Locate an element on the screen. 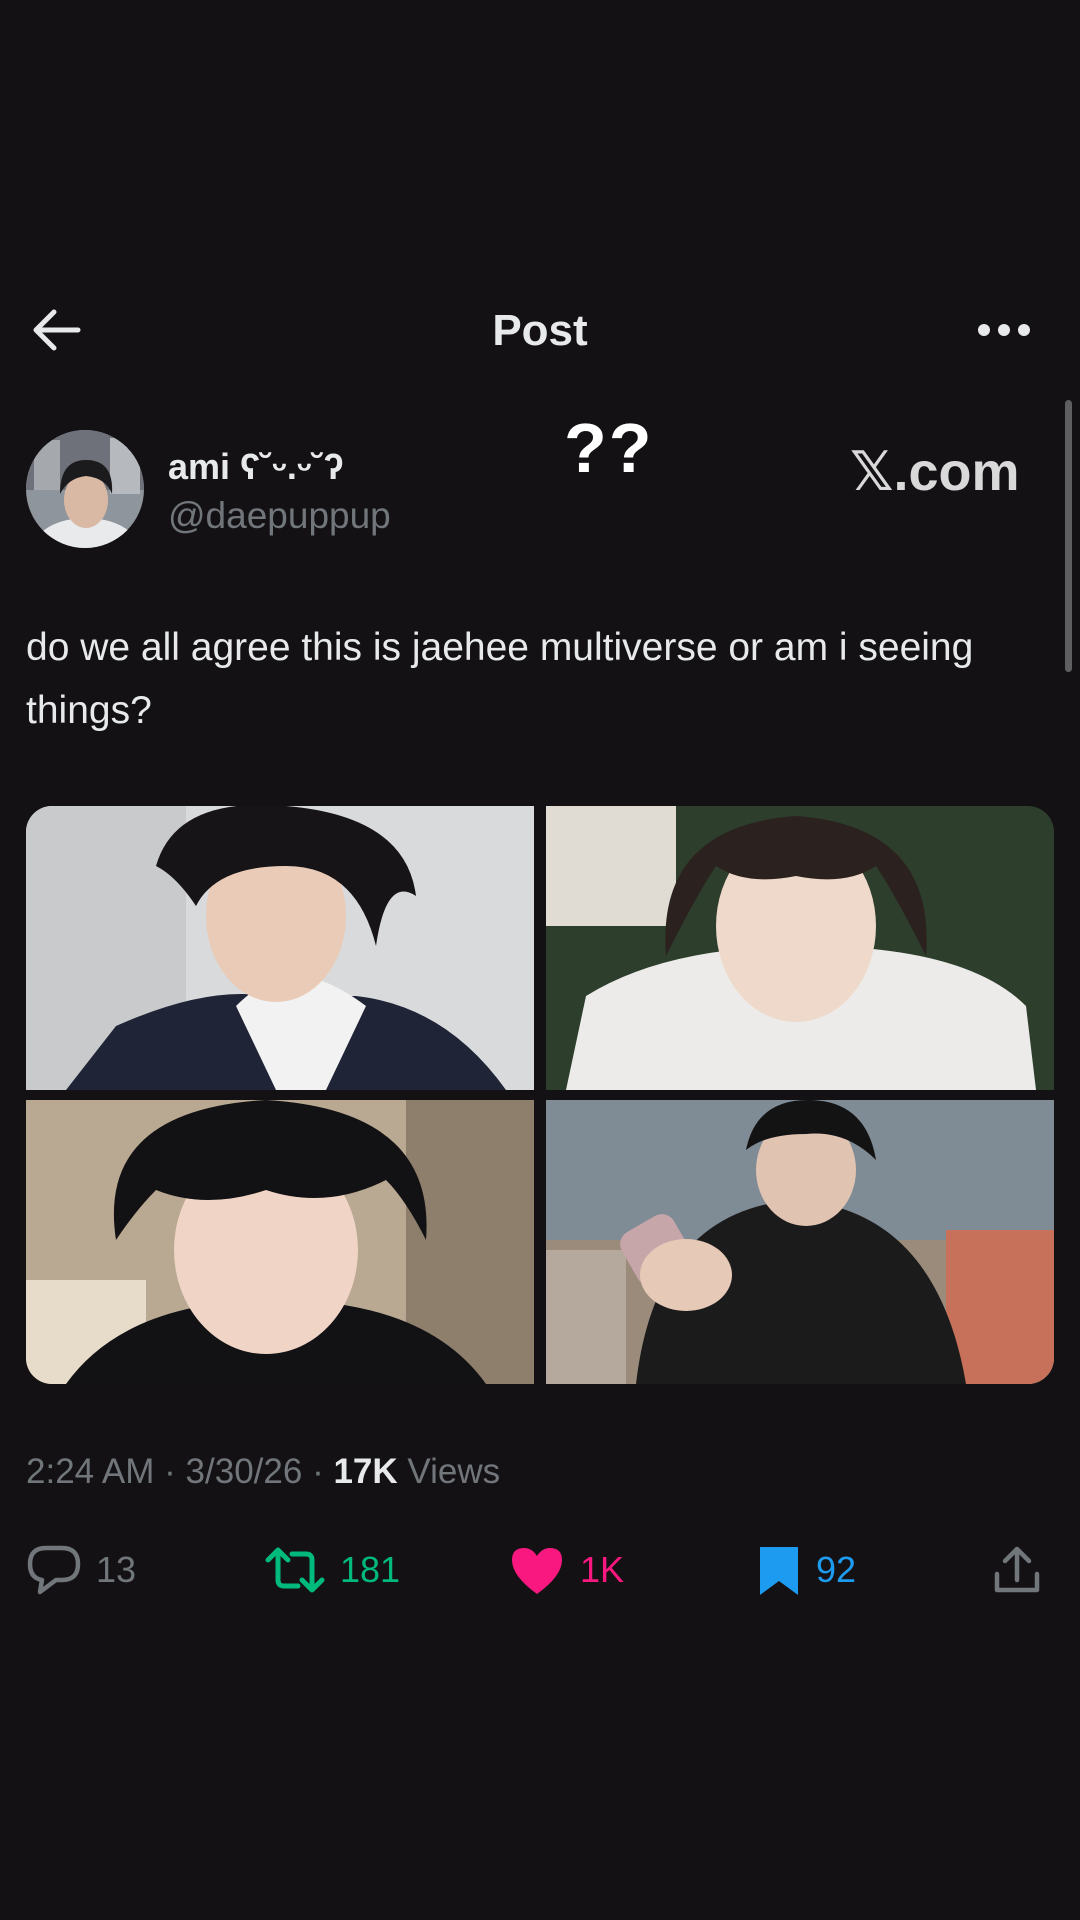 This screenshot has width=1080, height=1920. top-nav-bar: Post is located at coordinates (540, 330).